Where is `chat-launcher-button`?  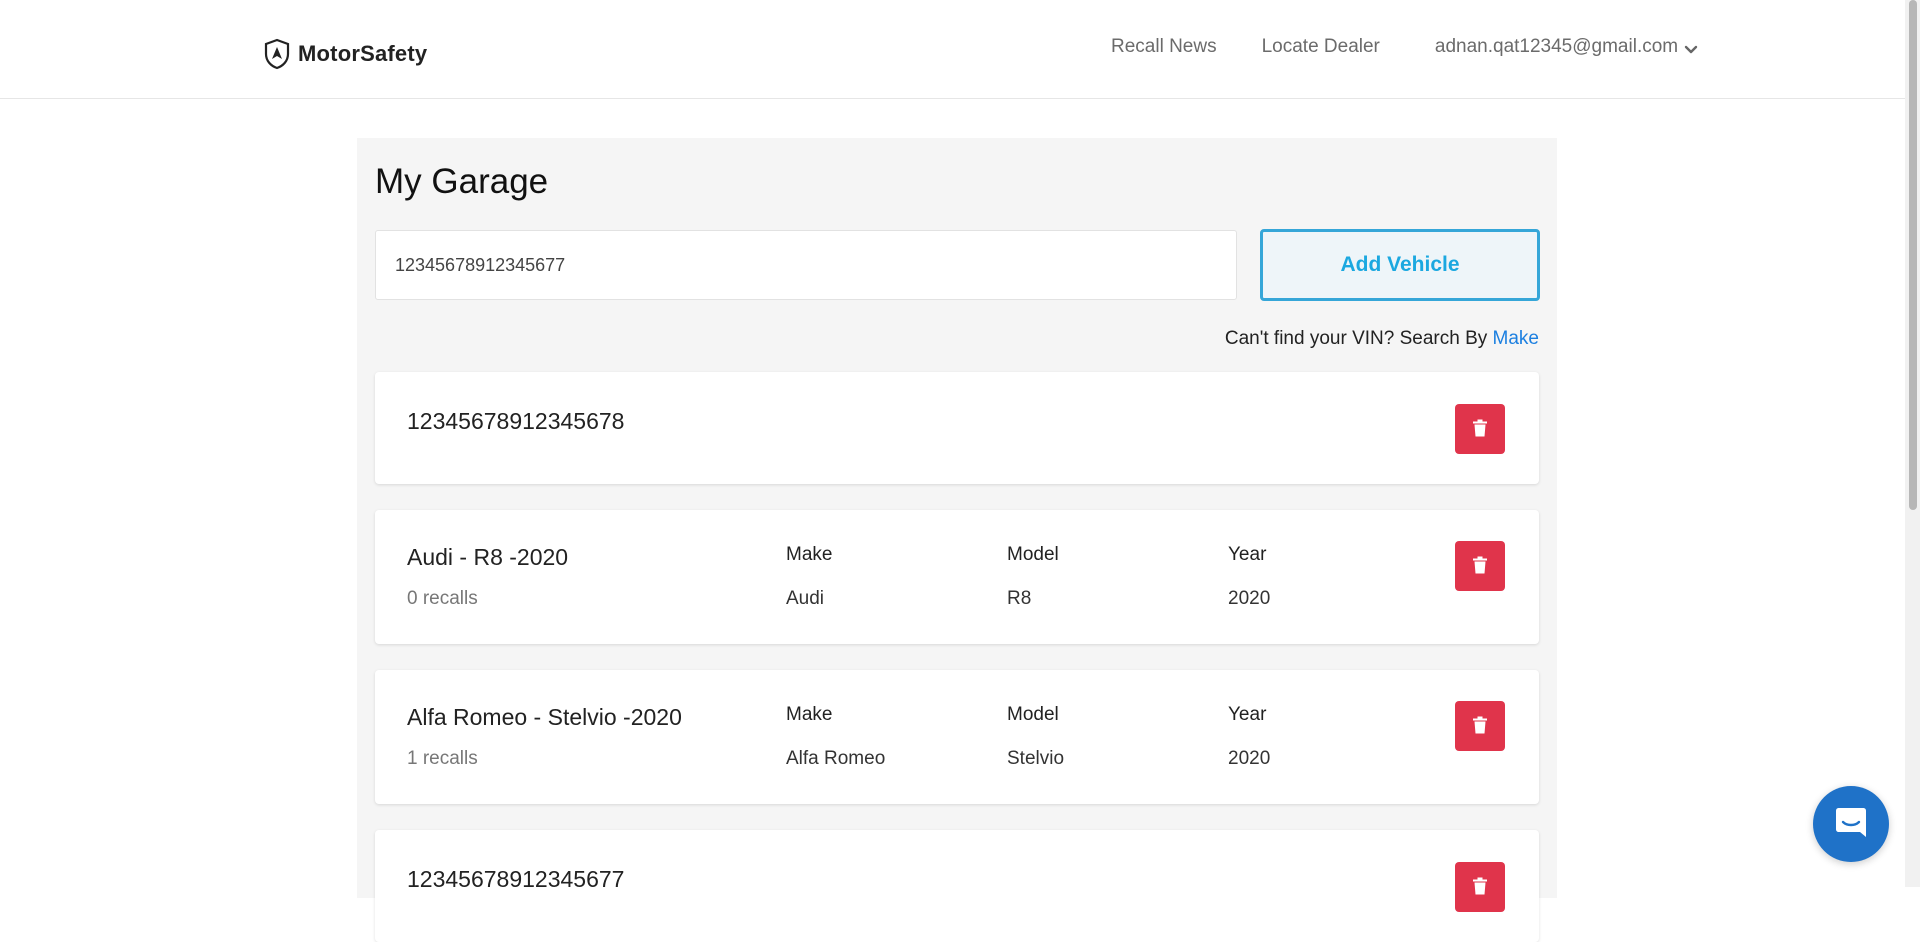
chat-launcher-button is located at coordinates (1851, 824).